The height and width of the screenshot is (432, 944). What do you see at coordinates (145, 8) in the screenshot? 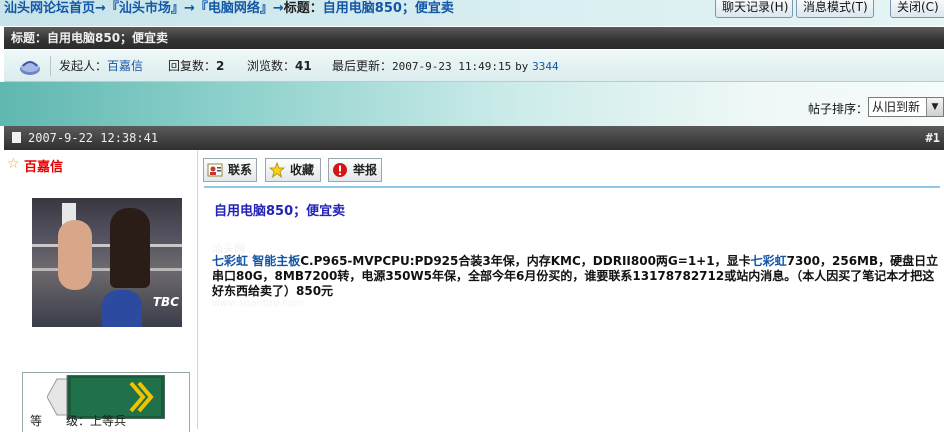
I see `breadcrumb-market: 『汕头市场』` at bounding box center [145, 8].